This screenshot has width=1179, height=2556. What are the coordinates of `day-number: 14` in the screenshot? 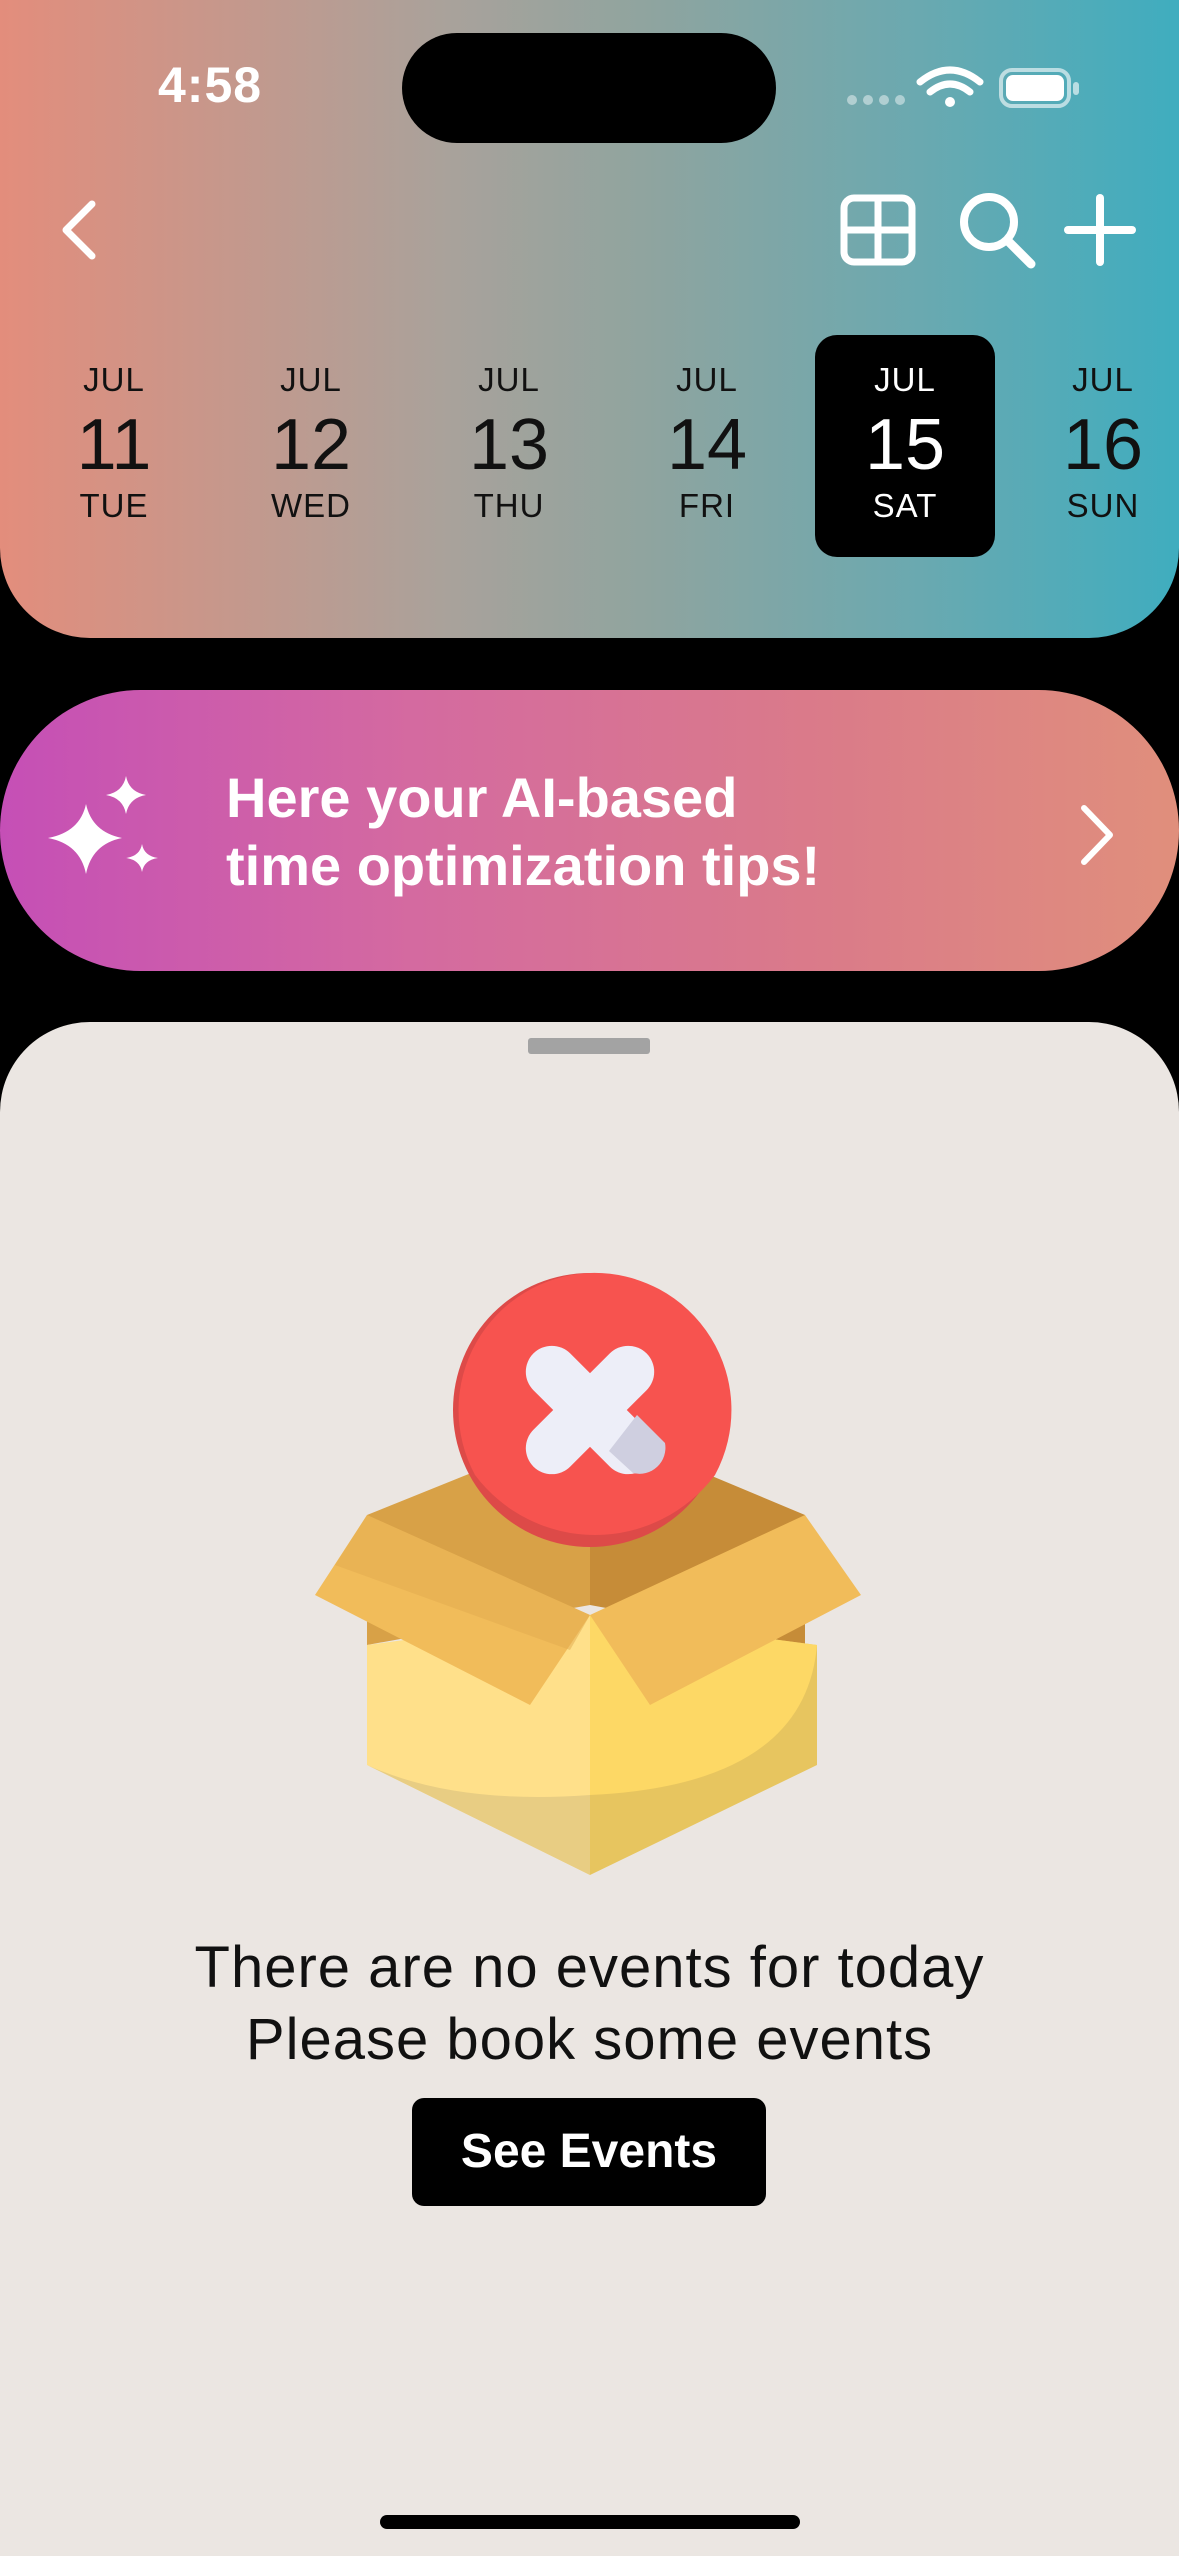 It's located at (707, 445).